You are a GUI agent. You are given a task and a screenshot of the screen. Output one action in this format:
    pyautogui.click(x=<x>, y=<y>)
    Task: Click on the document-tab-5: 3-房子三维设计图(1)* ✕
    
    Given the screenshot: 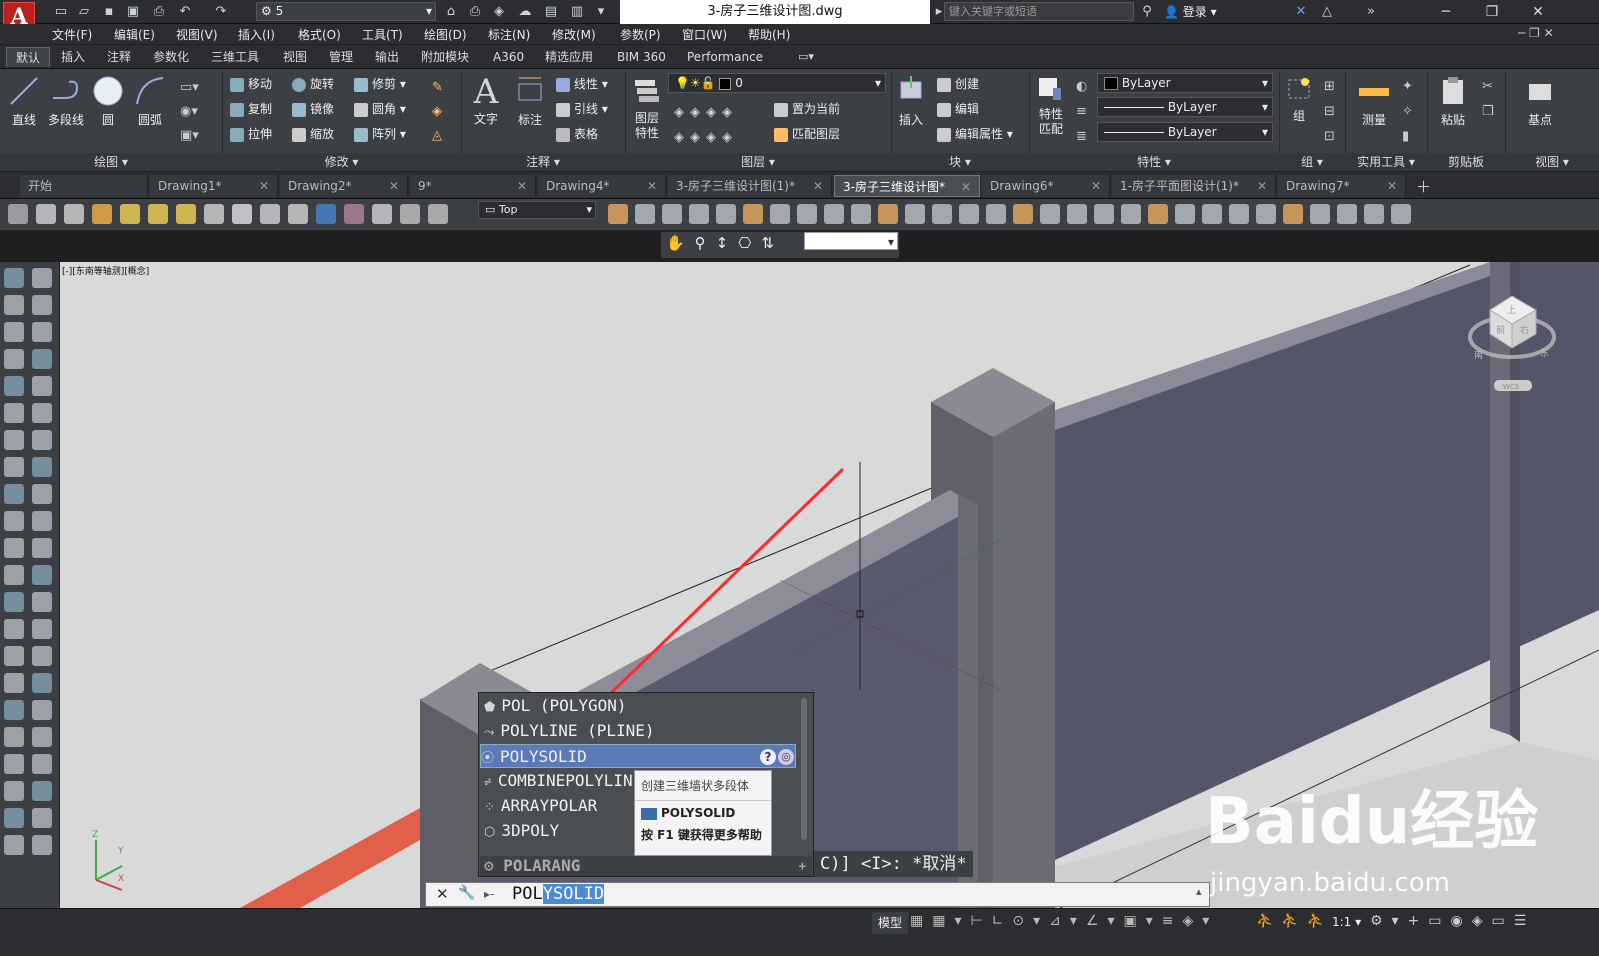 What is the action you would take?
    pyautogui.click(x=750, y=186)
    